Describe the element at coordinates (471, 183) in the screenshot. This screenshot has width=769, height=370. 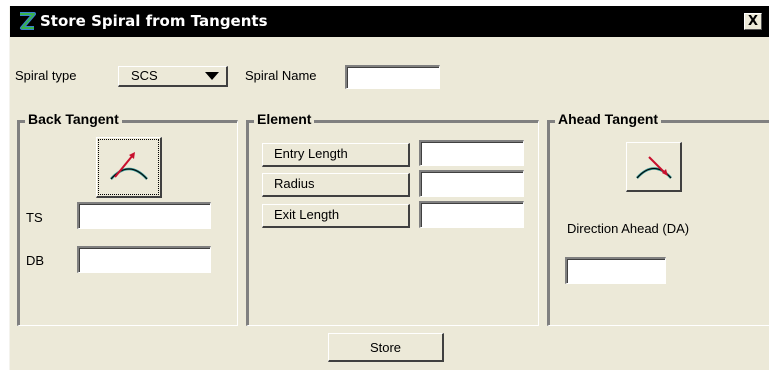
I see `radius-input` at that location.